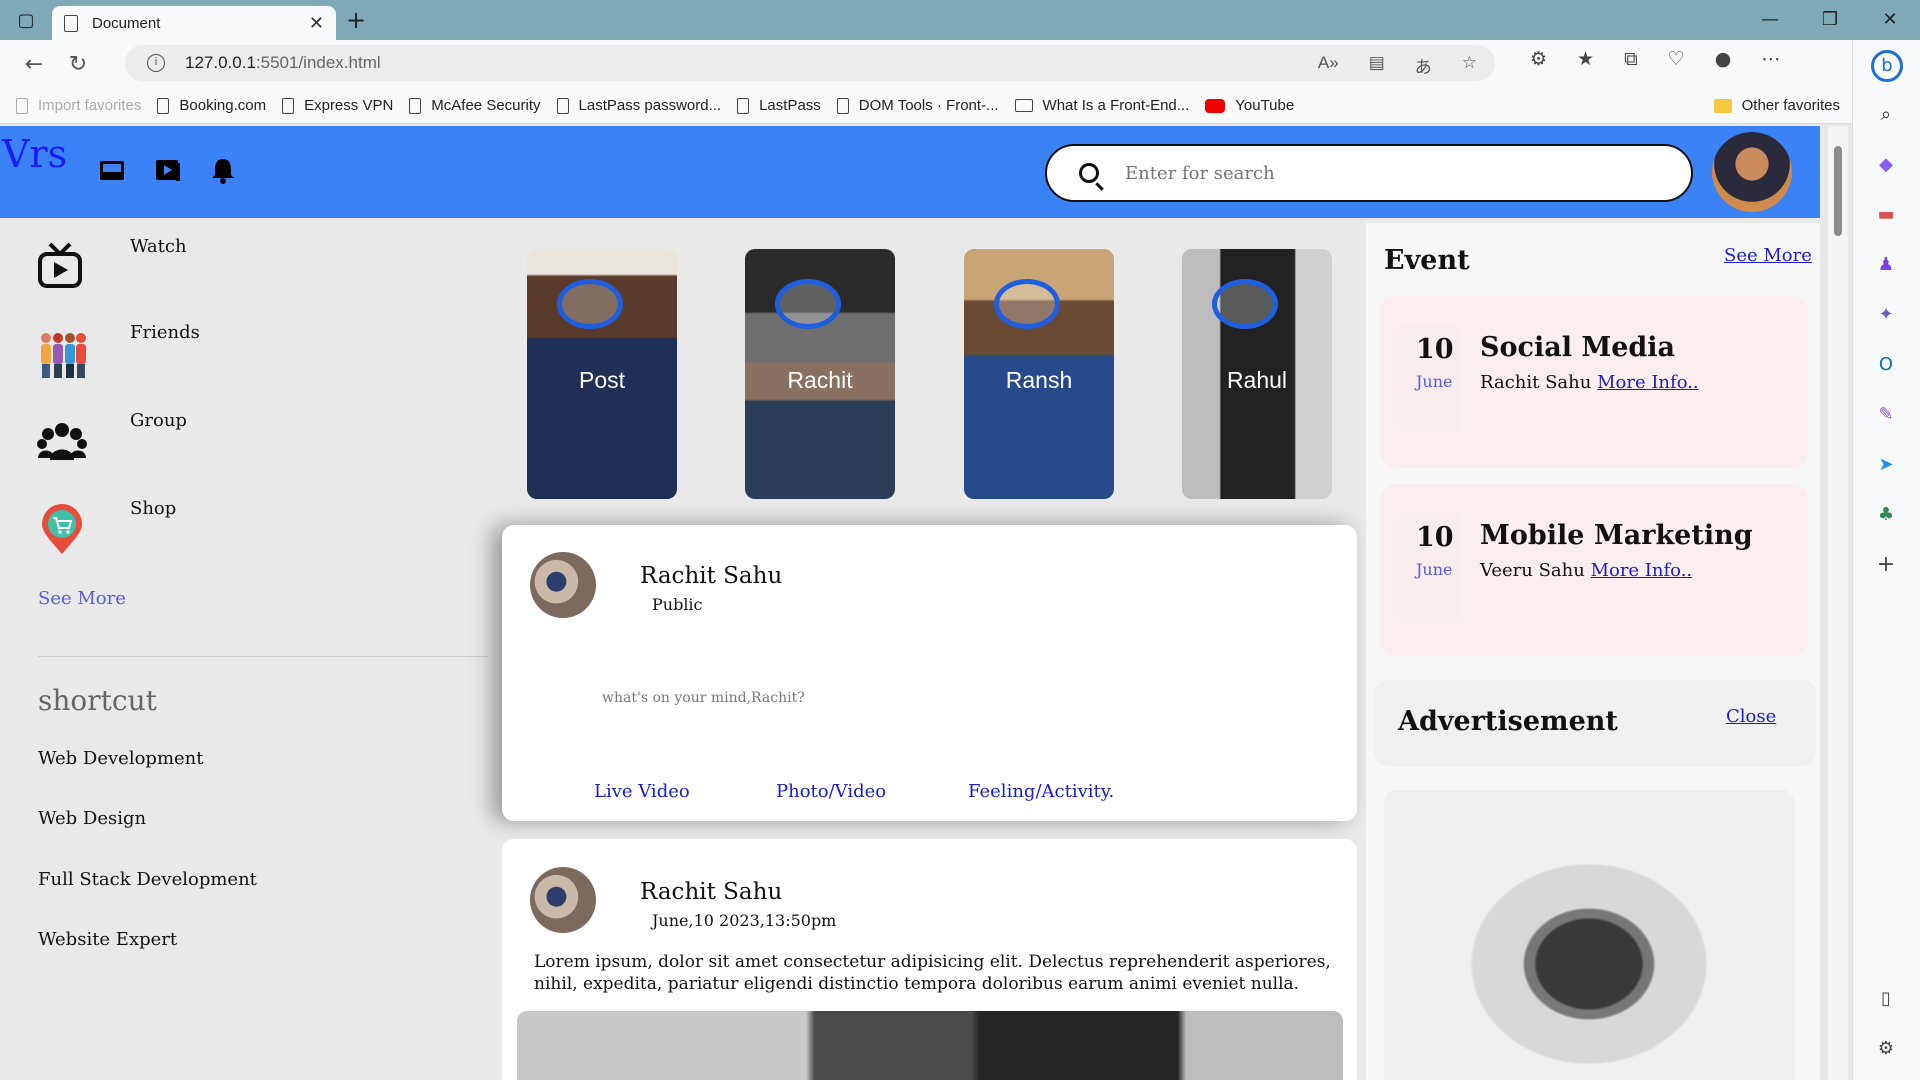  Describe the element at coordinates (356, 20) in the screenshot. I see `new-tab-button: +` at that location.